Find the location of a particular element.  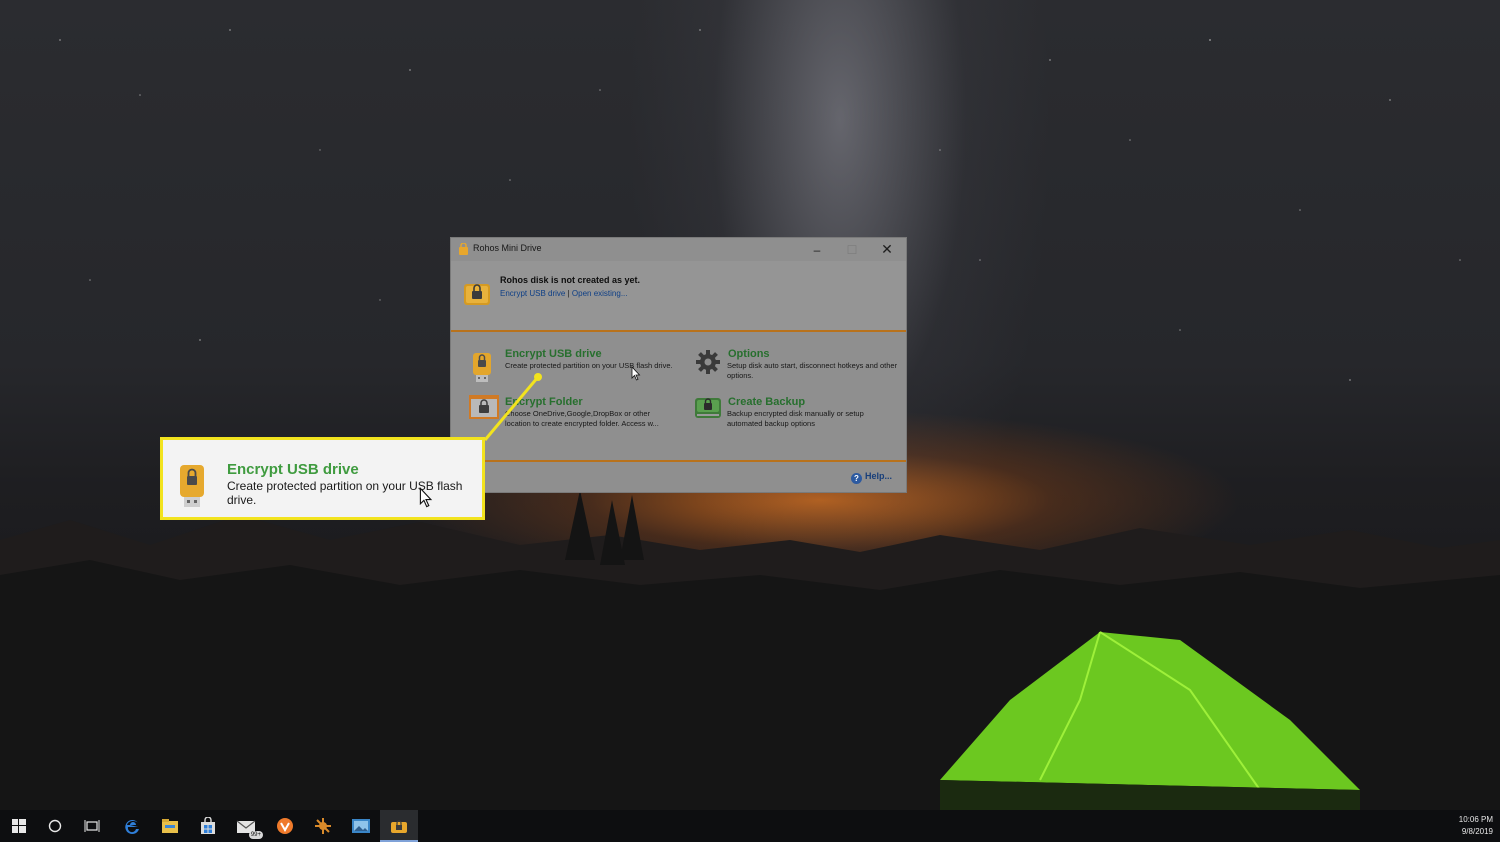

edge-icon is located at coordinates (132, 826).